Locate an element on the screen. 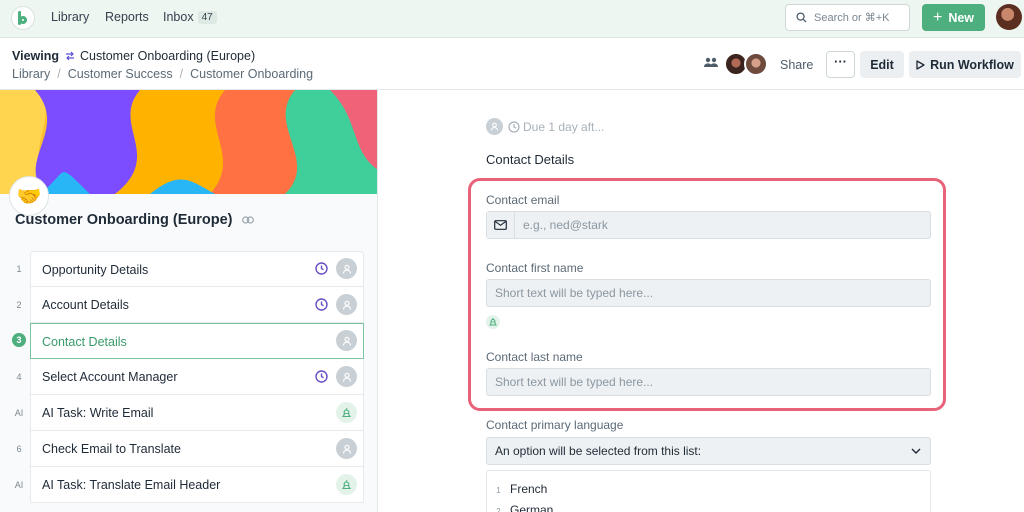 This screenshot has height=512, width=1024. task-row: 4 Select Account Manager is located at coordinates (188, 377).